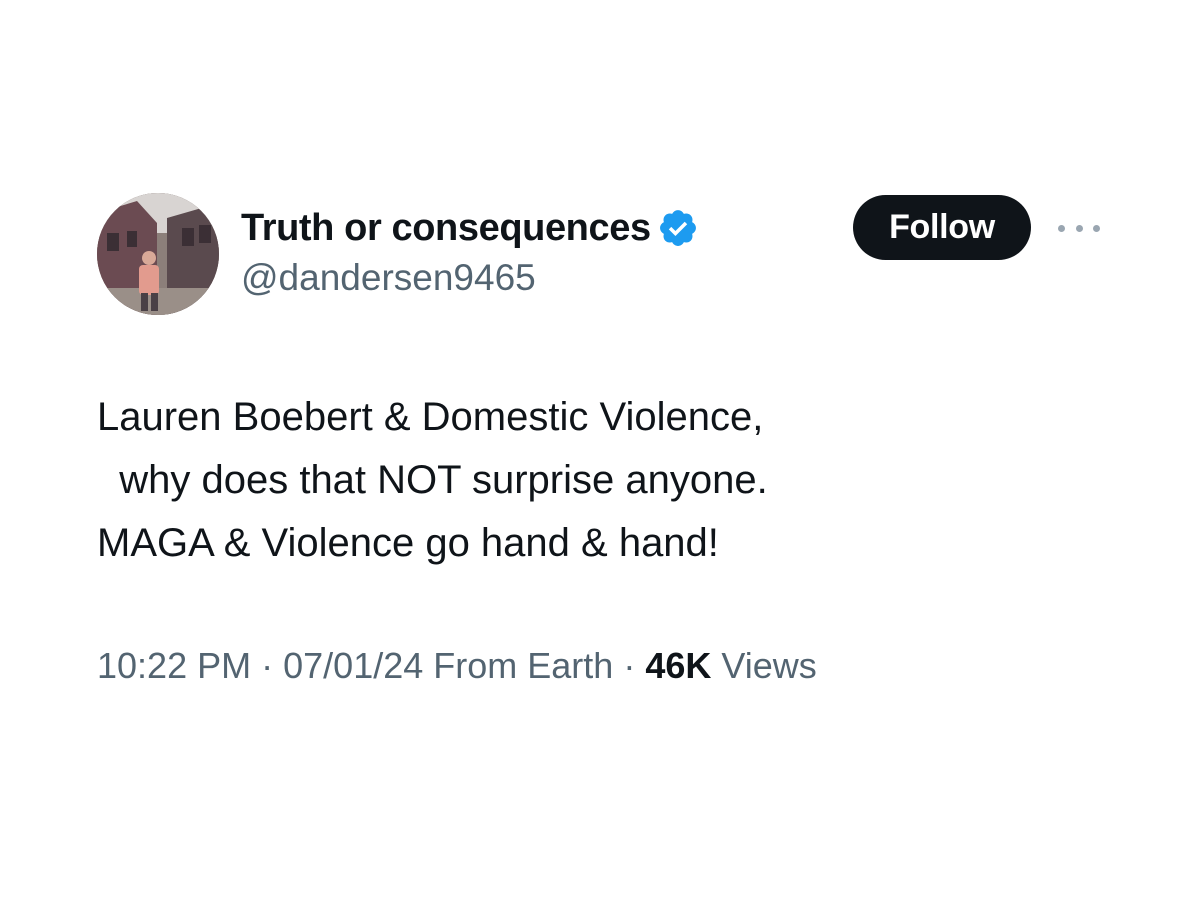 This screenshot has width=1200, height=900. Describe the element at coordinates (942, 227) in the screenshot. I see `follow-button: Follow` at that location.